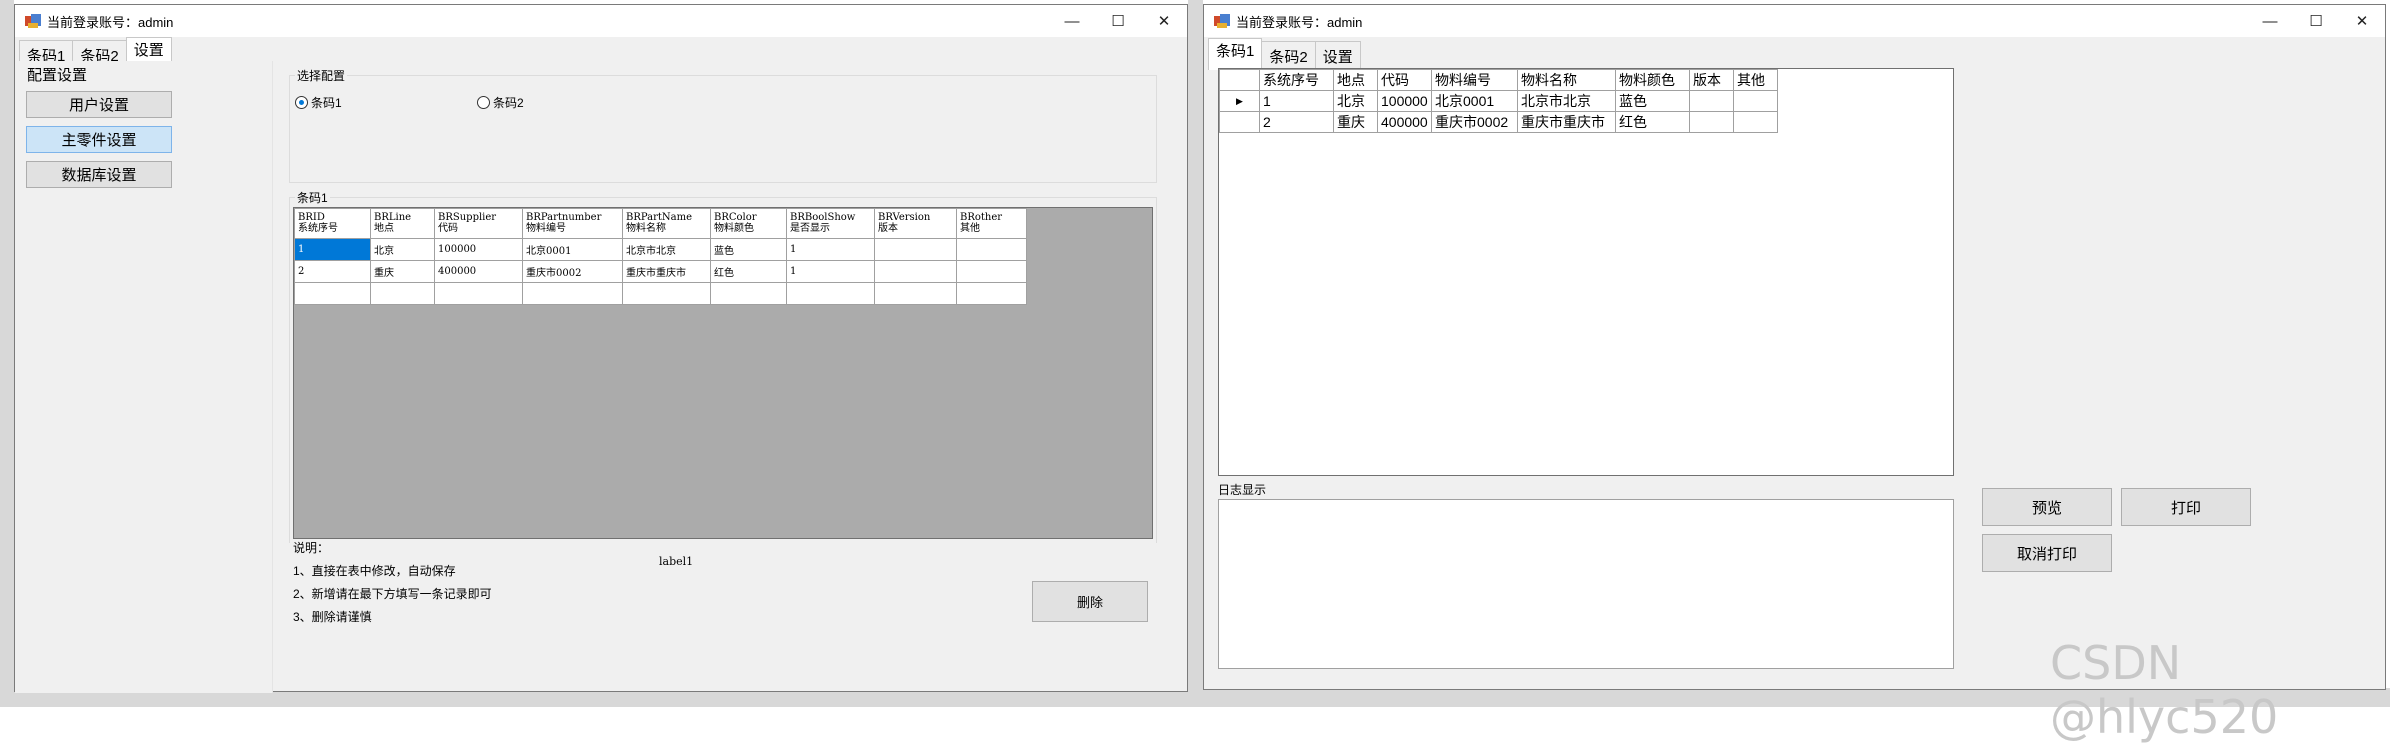 The image size is (2390, 744). Describe the element at coordinates (1288, 55) in the screenshot. I see `tab-barcode2: 条码2` at that location.